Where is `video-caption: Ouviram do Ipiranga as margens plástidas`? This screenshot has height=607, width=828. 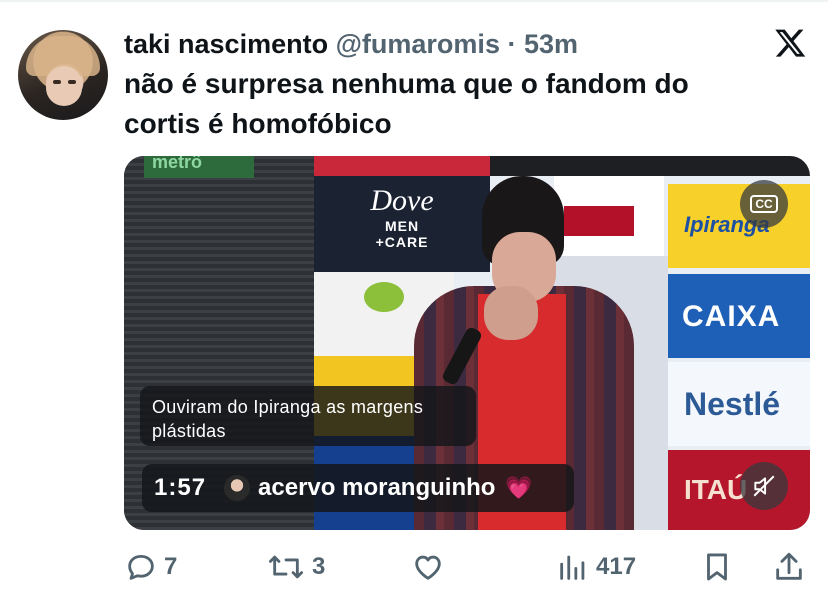
video-caption: Ouviram do Ipiranga as margens plástidas is located at coordinates (308, 416).